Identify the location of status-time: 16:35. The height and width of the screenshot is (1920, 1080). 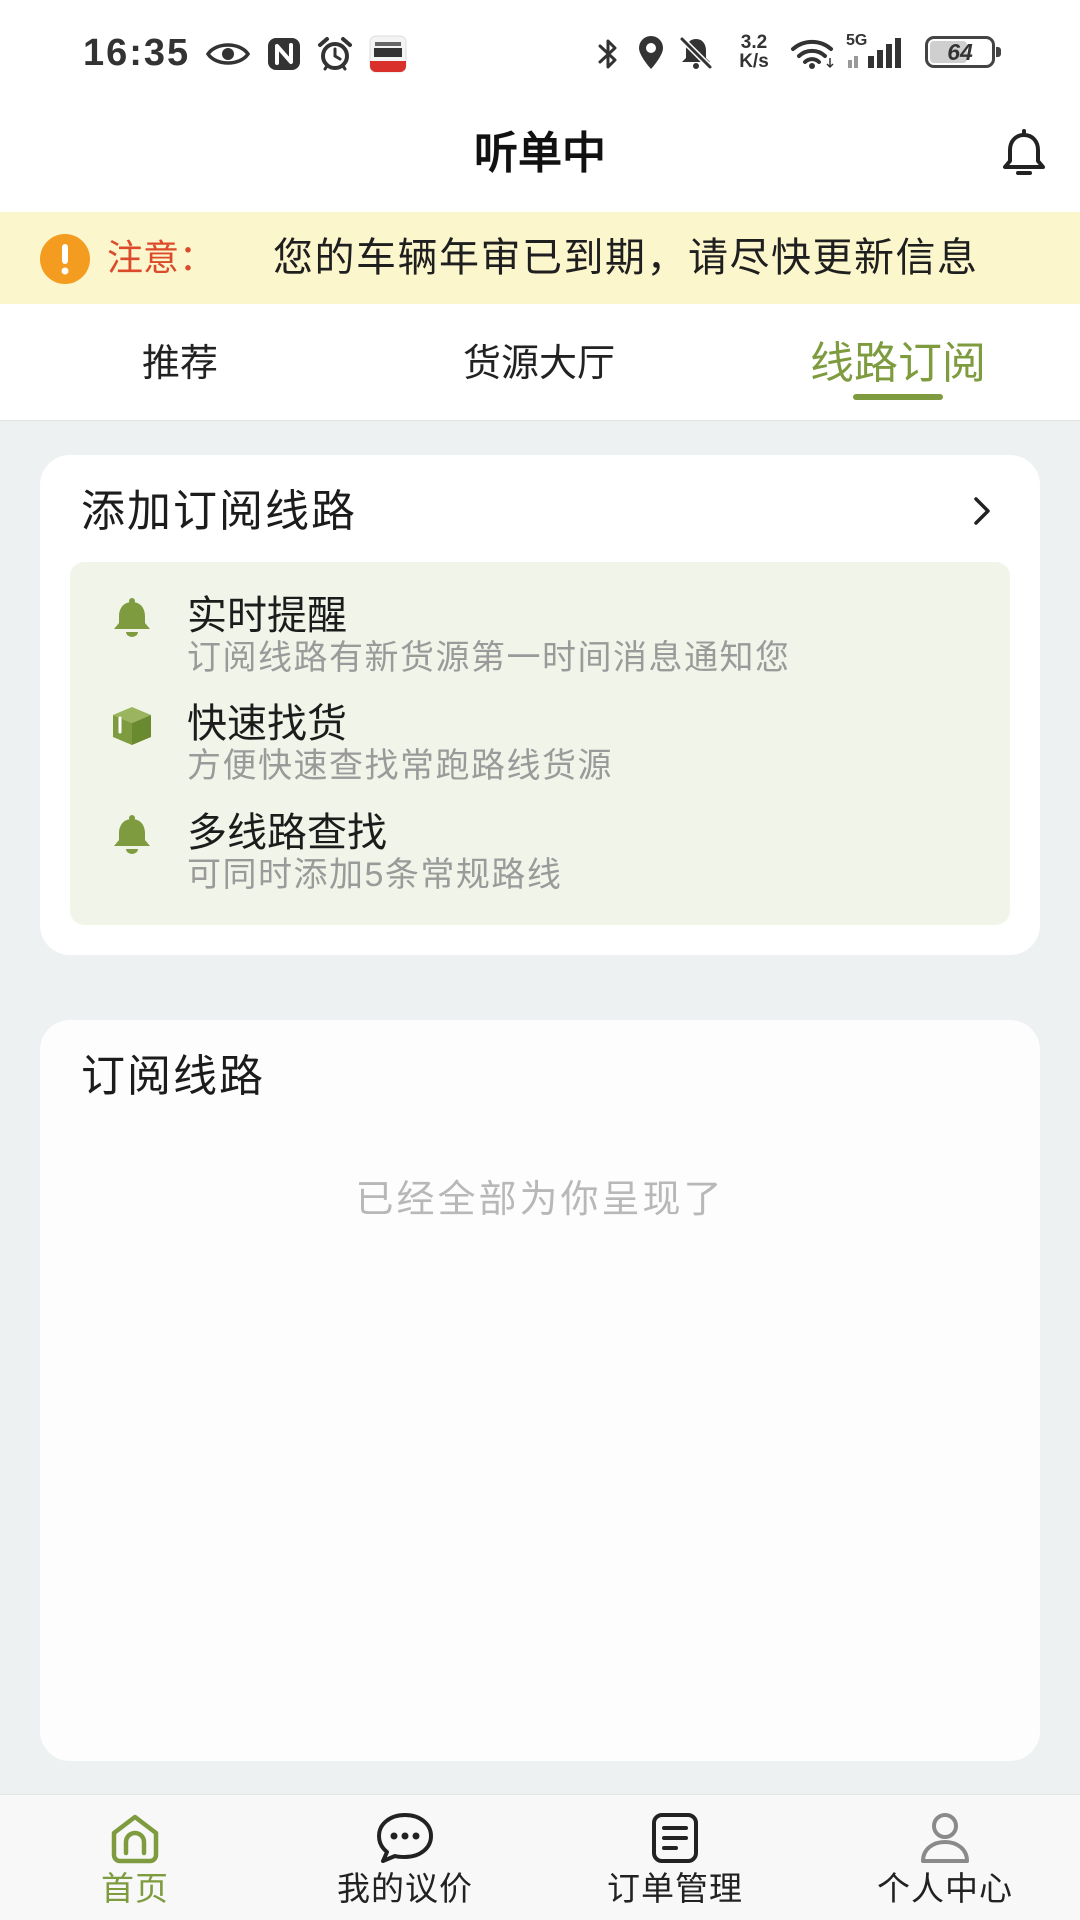
(137, 53).